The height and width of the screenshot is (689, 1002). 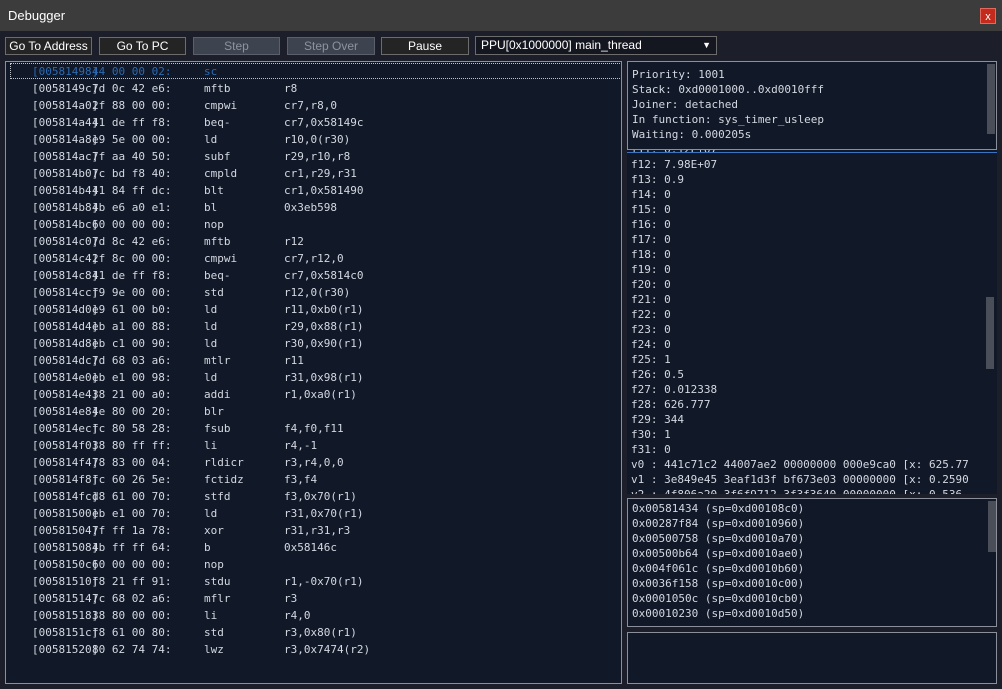 What do you see at coordinates (132, 598) in the screenshot?
I see `instruction-bytes: 7c 68 02 a6:` at bounding box center [132, 598].